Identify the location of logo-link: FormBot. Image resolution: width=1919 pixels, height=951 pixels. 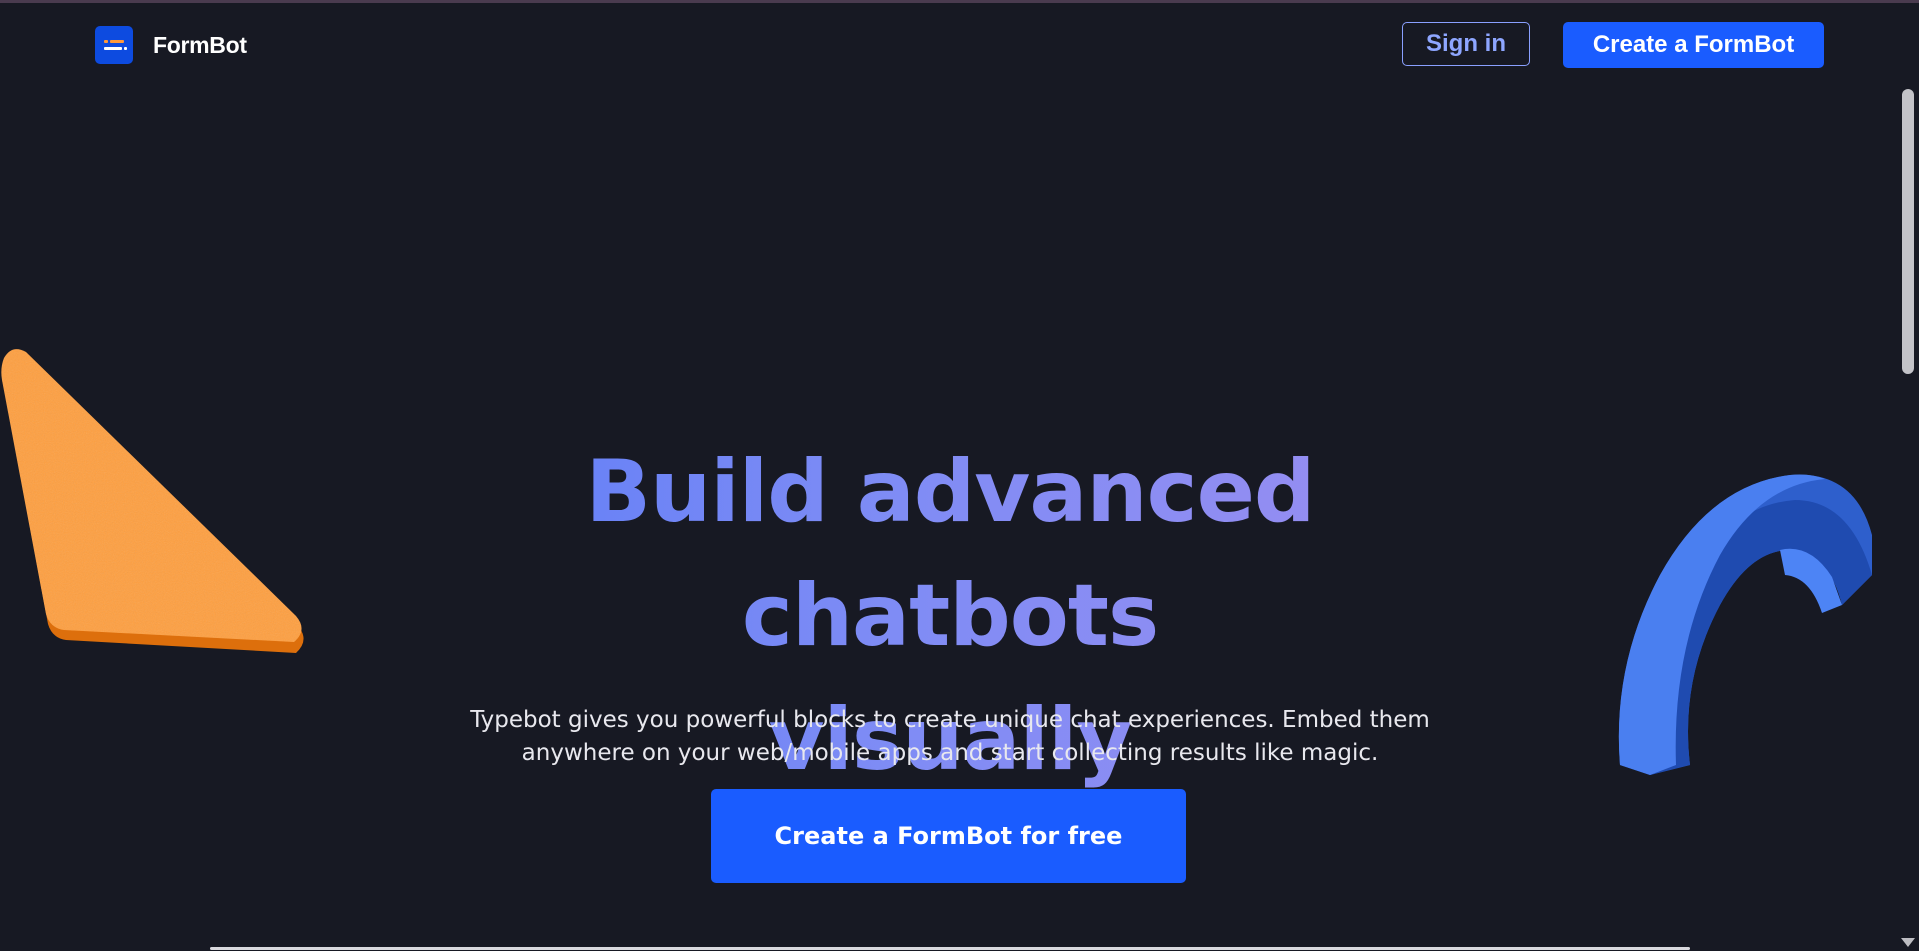
(171, 45).